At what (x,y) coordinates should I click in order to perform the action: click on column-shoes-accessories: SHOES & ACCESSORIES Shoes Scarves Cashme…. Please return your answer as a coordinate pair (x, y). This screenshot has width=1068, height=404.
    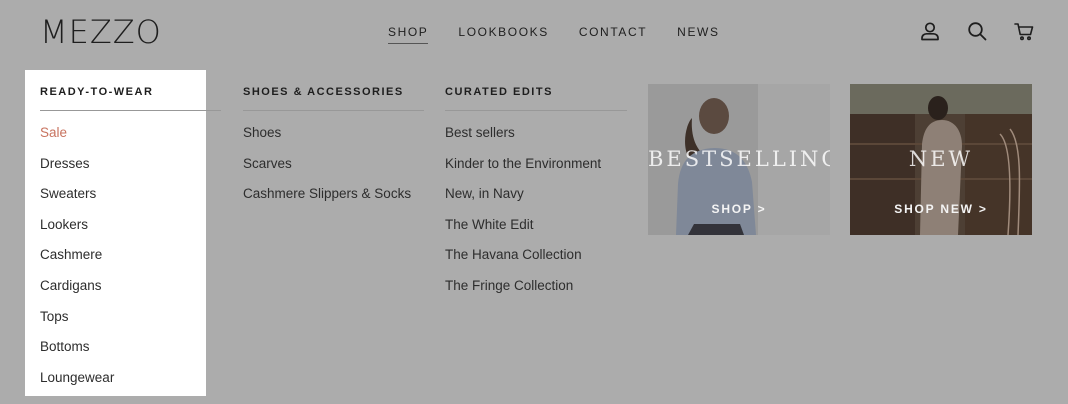
    Looking at the image, I should click on (333, 150).